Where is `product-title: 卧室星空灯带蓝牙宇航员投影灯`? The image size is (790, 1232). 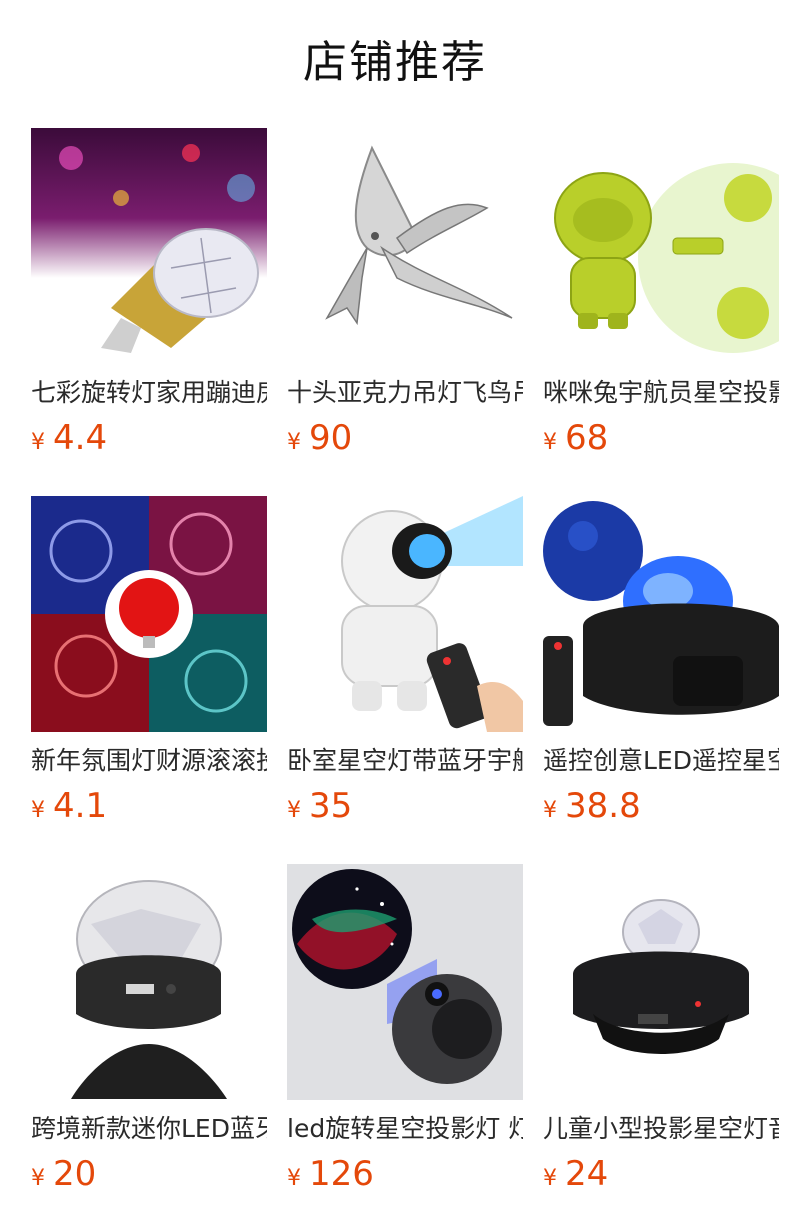
product-title: 卧室星空灯带蓝牙宇航员投影灯 is located at coordinates (405, 761).